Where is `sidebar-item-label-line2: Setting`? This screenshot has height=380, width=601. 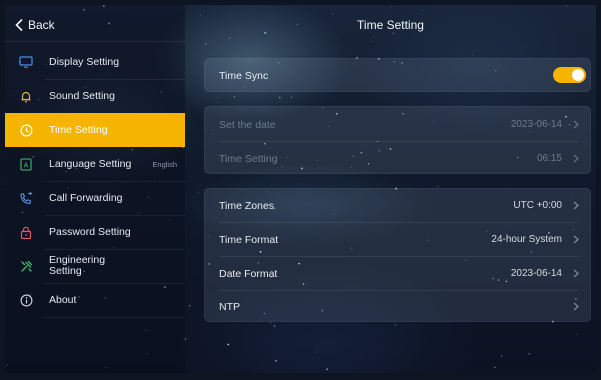 sidebar-item-label-line2: Setting is located at coordinates (65, 271).